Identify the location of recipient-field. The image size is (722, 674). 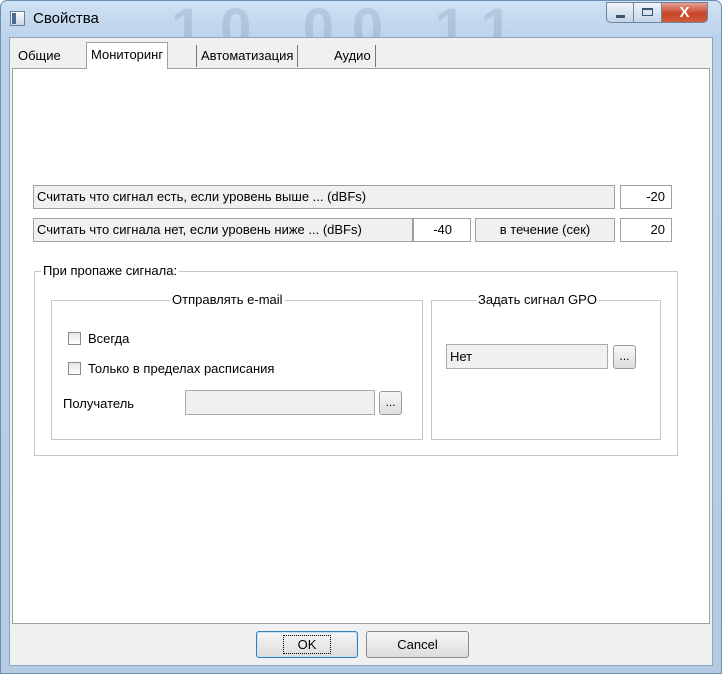
(280, 402).